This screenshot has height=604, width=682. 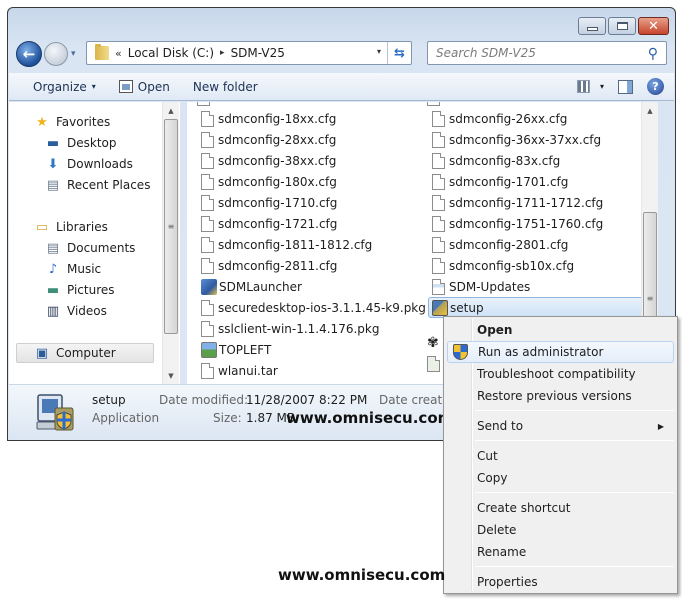 I want to click on menu-item-send-to: Send to ▶, so click(x=560, y=426).